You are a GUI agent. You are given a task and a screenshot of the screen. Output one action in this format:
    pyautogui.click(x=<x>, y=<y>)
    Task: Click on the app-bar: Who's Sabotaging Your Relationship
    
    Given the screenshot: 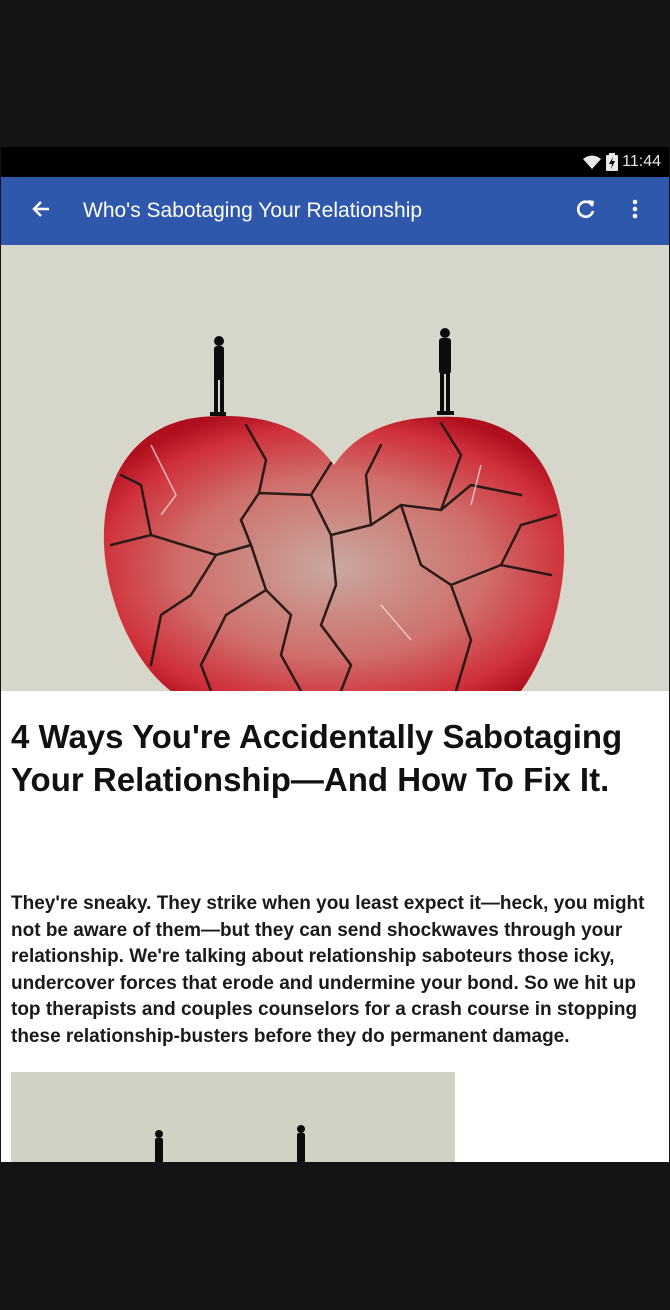 What is the action you would take?
    pyautogui.click(x=335, y=211)
    